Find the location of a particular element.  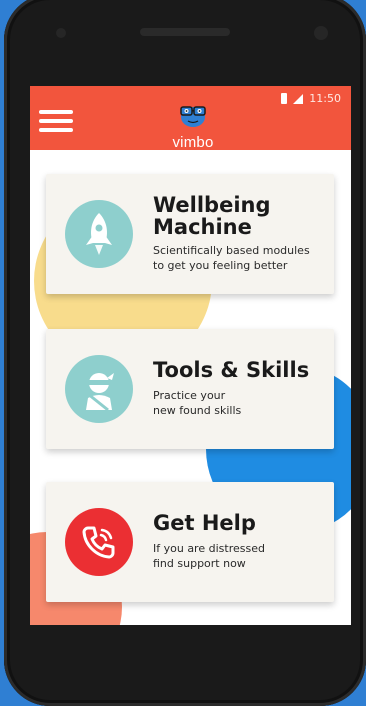

card-description: If you are distressed find support now is located at coordinates (209, 556).